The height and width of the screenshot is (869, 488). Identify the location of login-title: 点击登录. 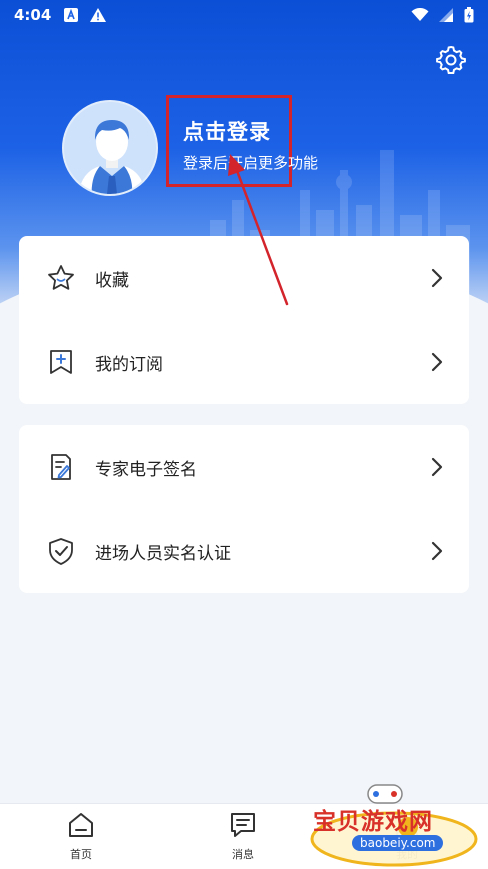
(227, 131).